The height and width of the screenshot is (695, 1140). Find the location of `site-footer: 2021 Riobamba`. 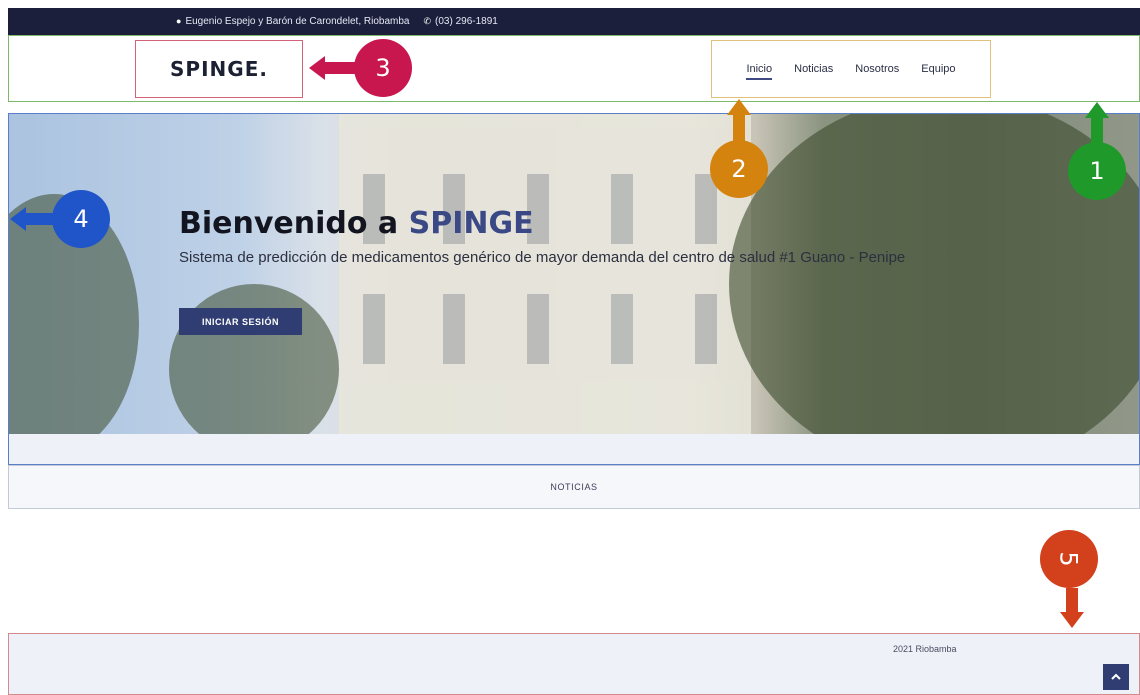

site-footer: 2021 Riobamba is located at coordinates (574, 664).